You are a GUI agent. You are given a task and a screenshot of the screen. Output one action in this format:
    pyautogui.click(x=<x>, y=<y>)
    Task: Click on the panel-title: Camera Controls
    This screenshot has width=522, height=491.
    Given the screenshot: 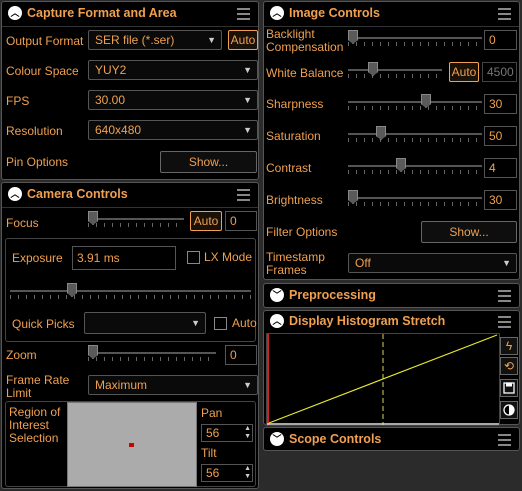 What is the action you would take?
    pyautogui.click(x=77, y=194)
    